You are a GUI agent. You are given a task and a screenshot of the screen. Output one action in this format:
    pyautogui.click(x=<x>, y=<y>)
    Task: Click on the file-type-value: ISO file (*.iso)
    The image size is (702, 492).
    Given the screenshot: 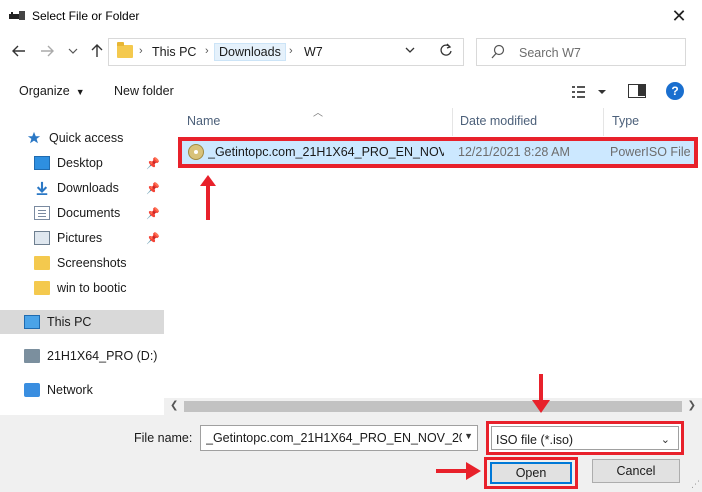 What is the action you would take?
    pyautogui.click(x=535, y=440)
    